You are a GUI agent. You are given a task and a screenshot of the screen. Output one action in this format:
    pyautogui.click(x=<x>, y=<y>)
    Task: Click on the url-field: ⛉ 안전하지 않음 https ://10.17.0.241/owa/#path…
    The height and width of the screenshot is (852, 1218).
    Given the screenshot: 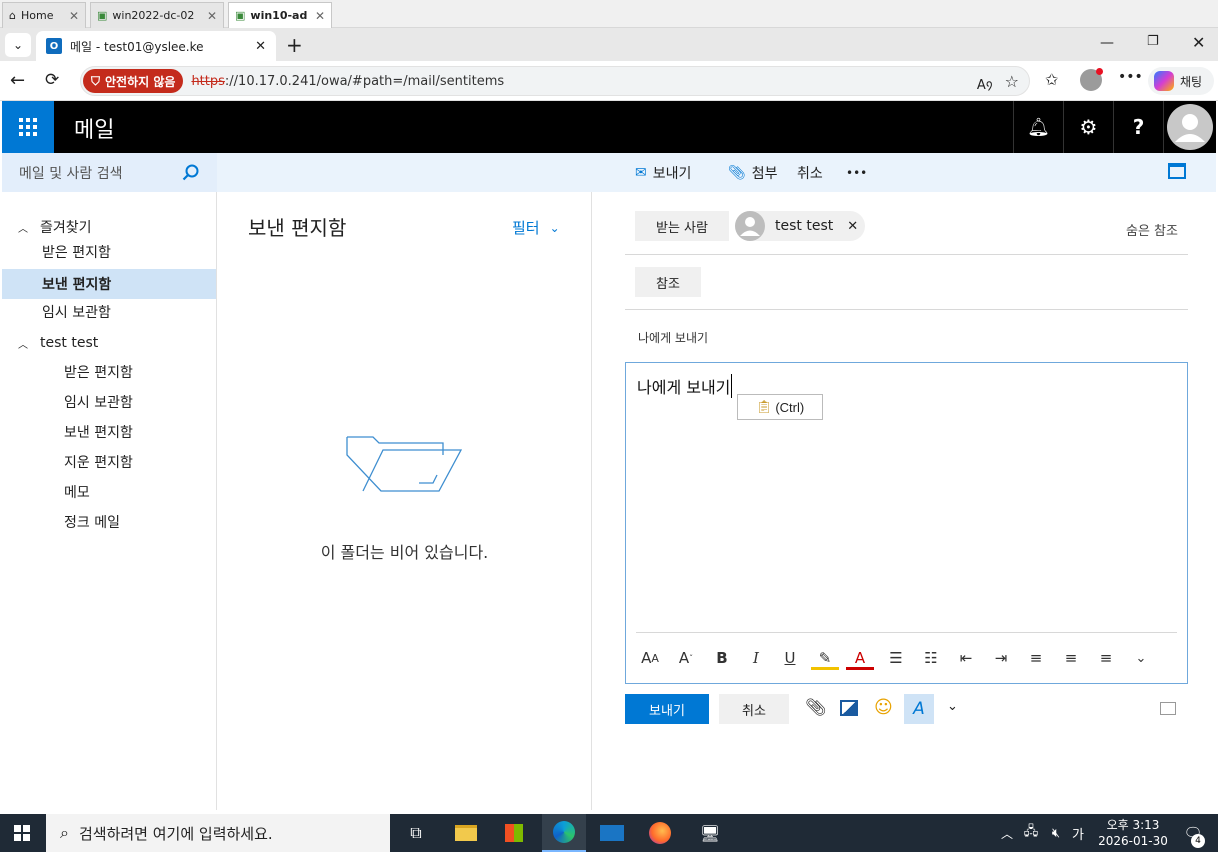 What is the action you would take?
    pyautogui.click(x=555, y=81)
    